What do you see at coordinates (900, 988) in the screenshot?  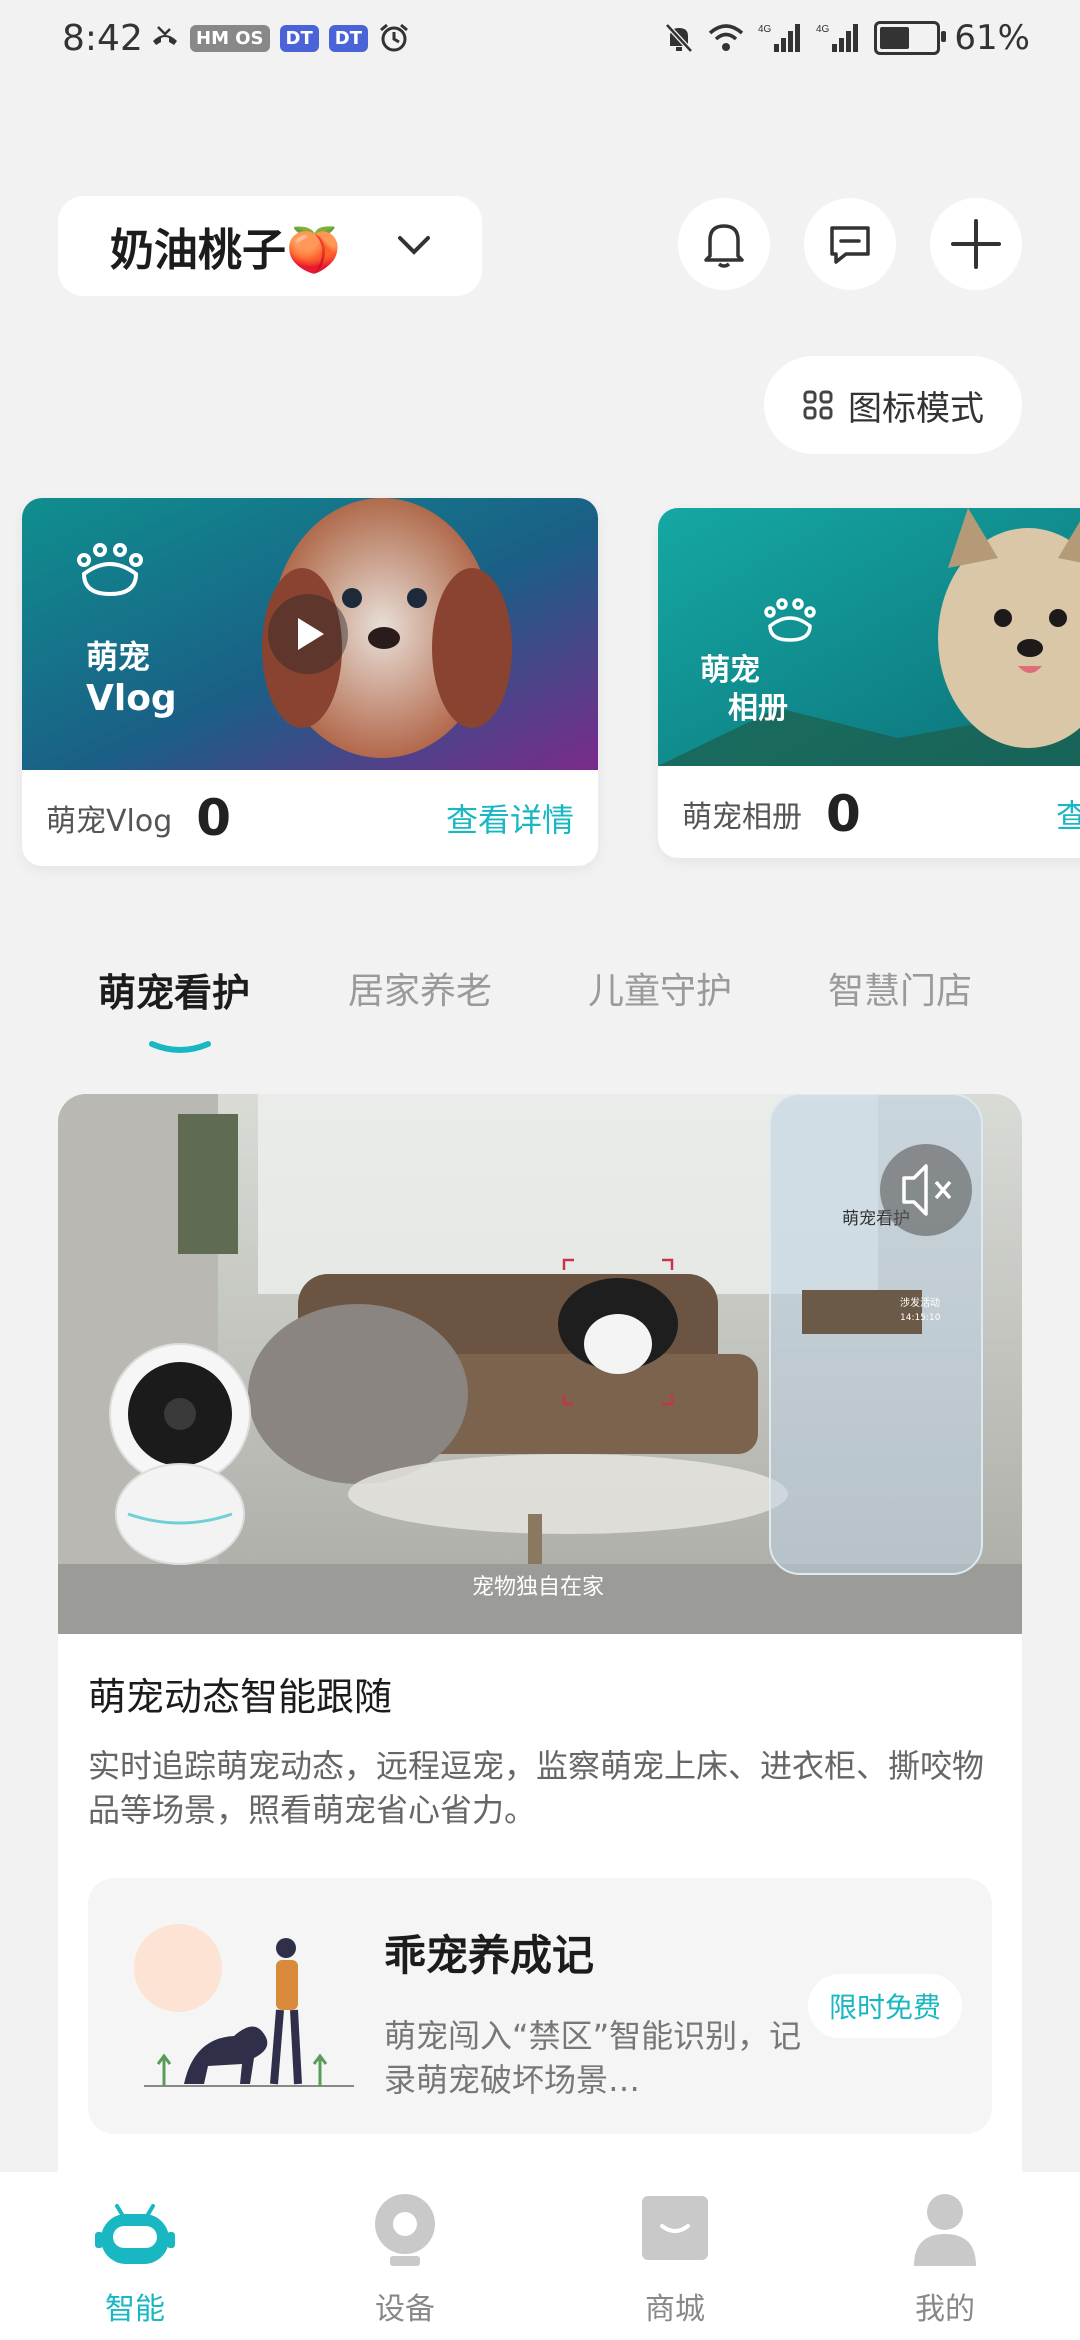 I see `tab-smart-store: 智慧门店` at bounding box center [900, 988].